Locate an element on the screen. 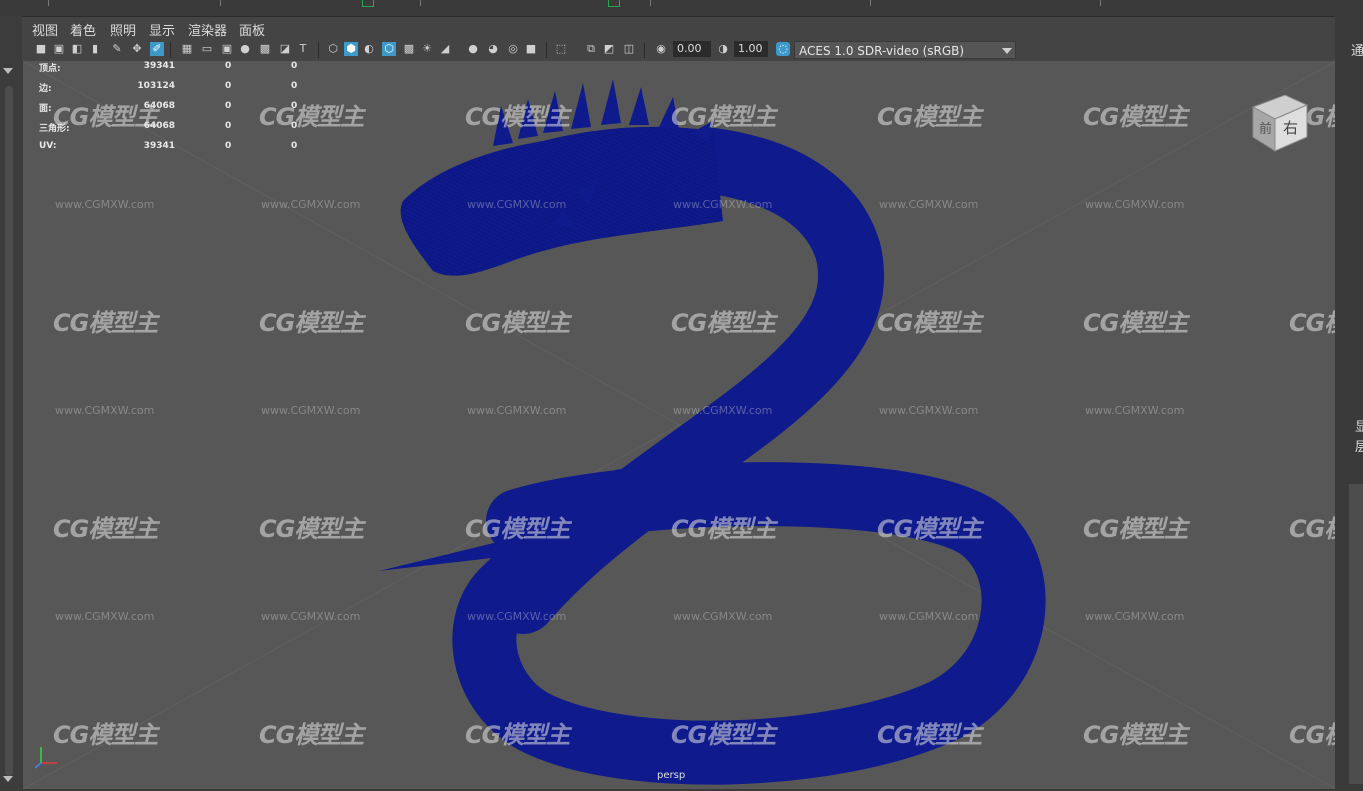  image-plane-icon: ▮ is located at coordinates (95, 49).